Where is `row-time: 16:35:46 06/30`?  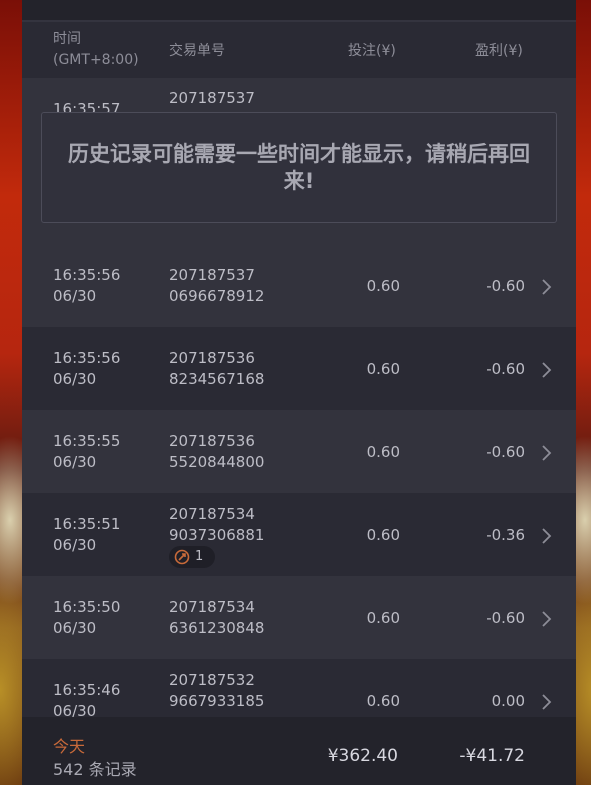 row-time: 16:35:46 06/30 is located at coordinates (86, 701).